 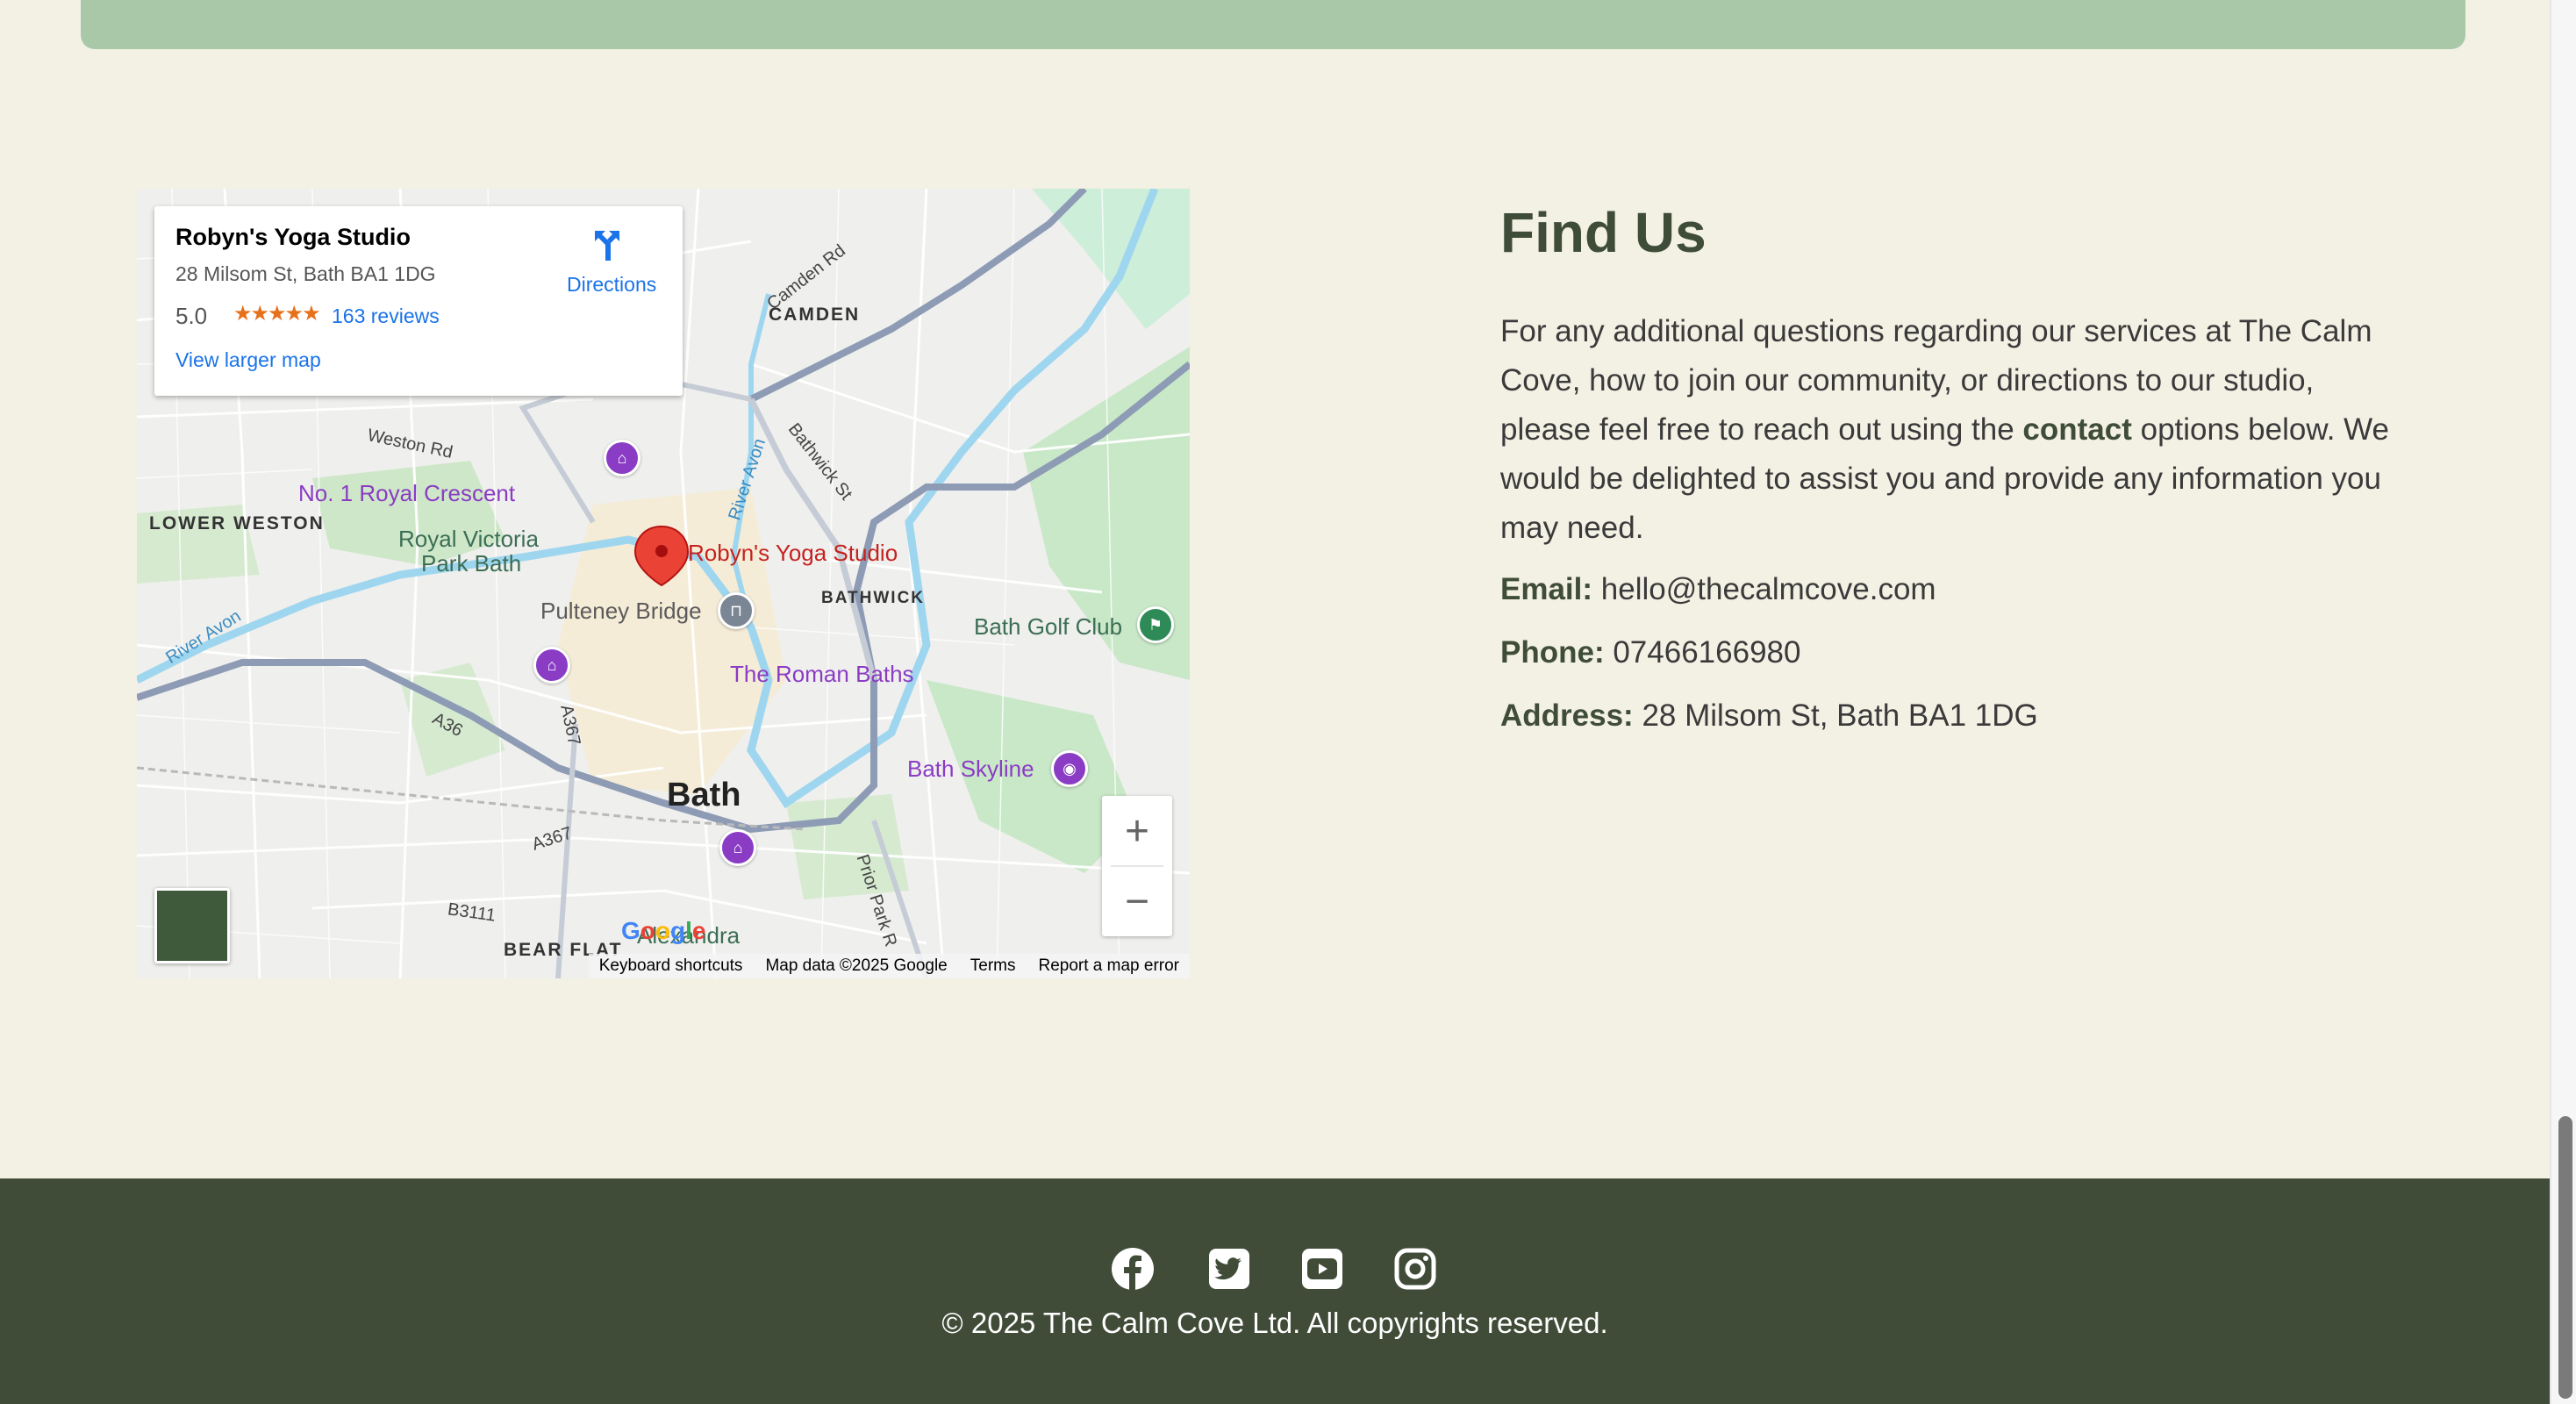 I want to click on zoom-in-button: +, so click(x=1137, y=831).